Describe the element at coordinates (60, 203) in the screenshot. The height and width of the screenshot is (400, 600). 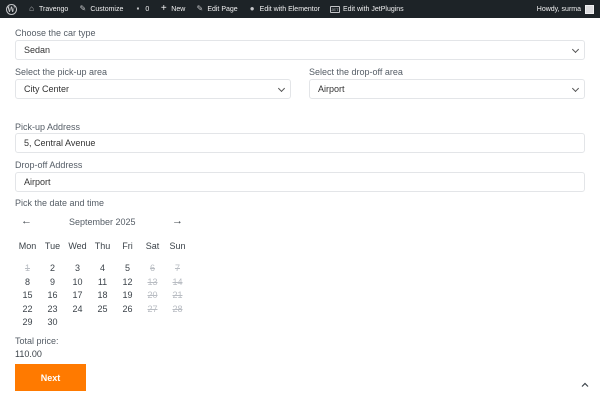
I see `datetime-label: Pick the date and time` at that location.